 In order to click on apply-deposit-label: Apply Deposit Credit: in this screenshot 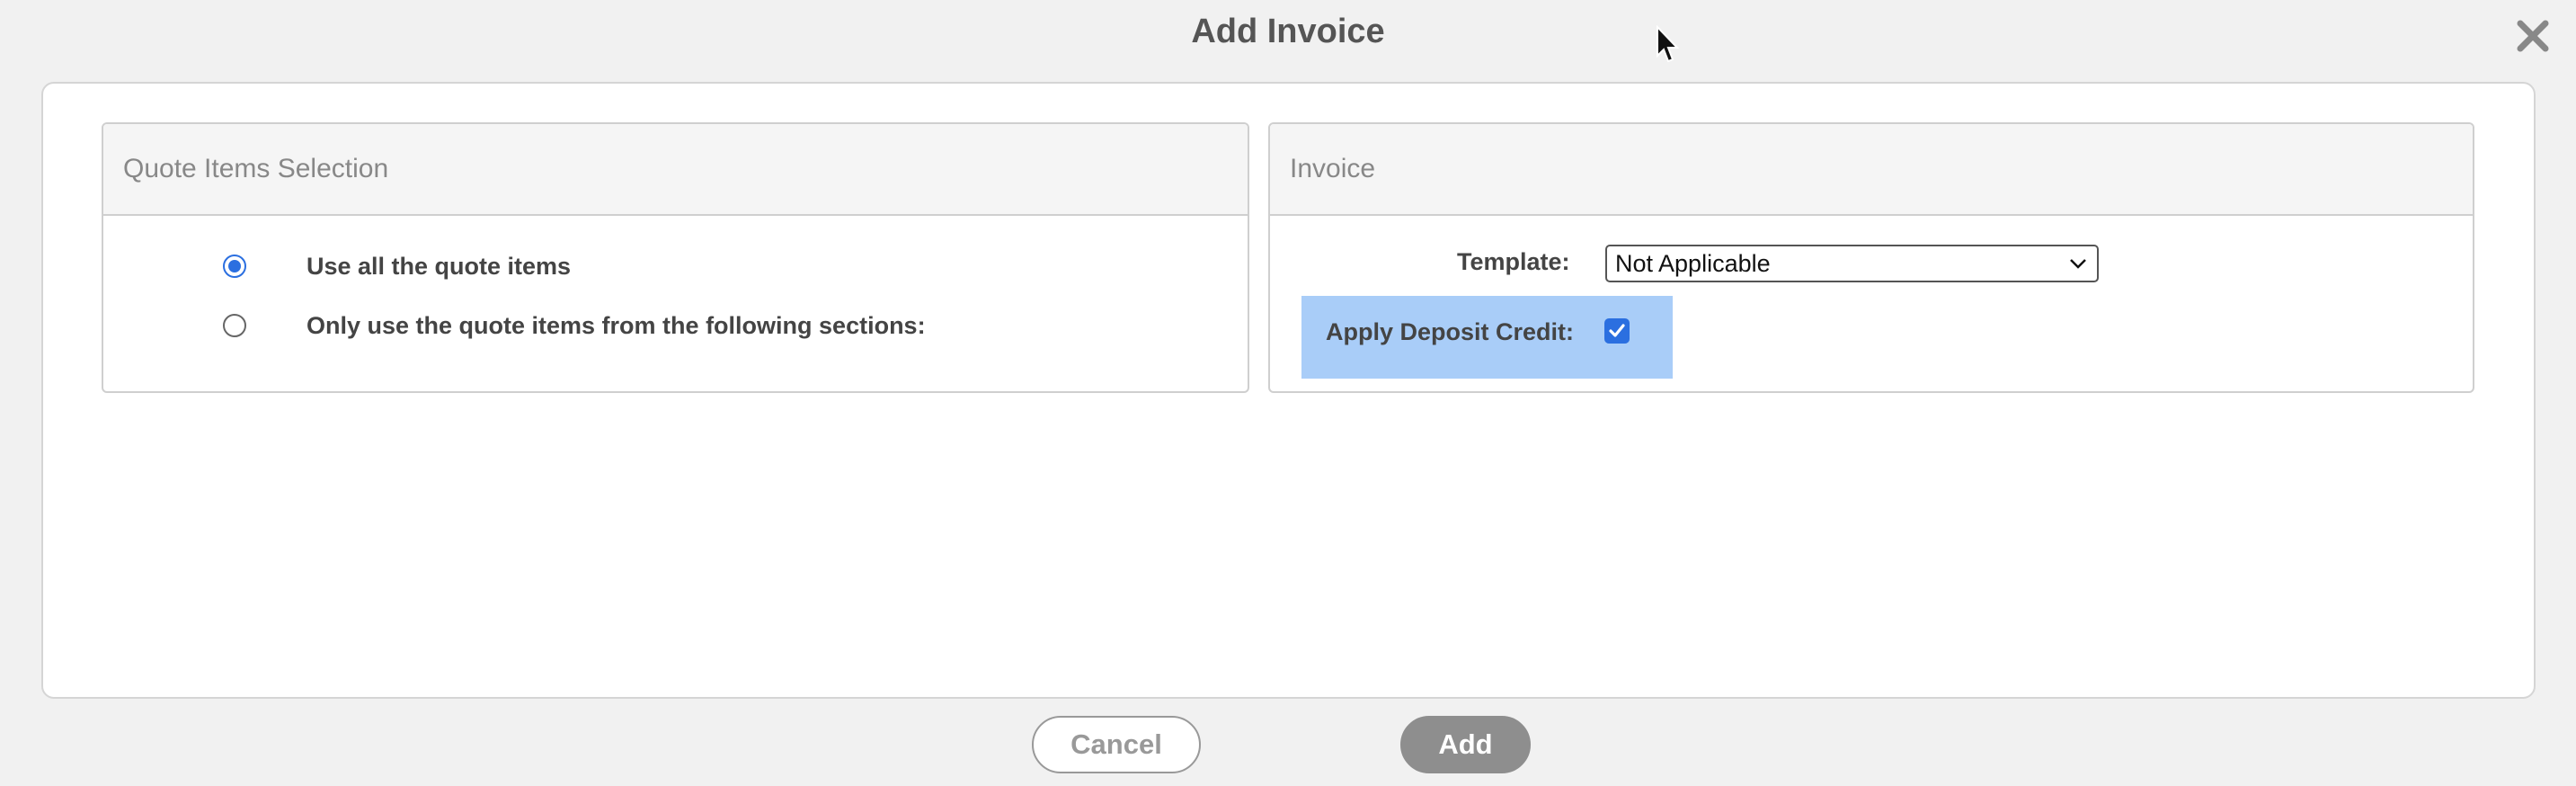, I will do `click(1450, 331)`.